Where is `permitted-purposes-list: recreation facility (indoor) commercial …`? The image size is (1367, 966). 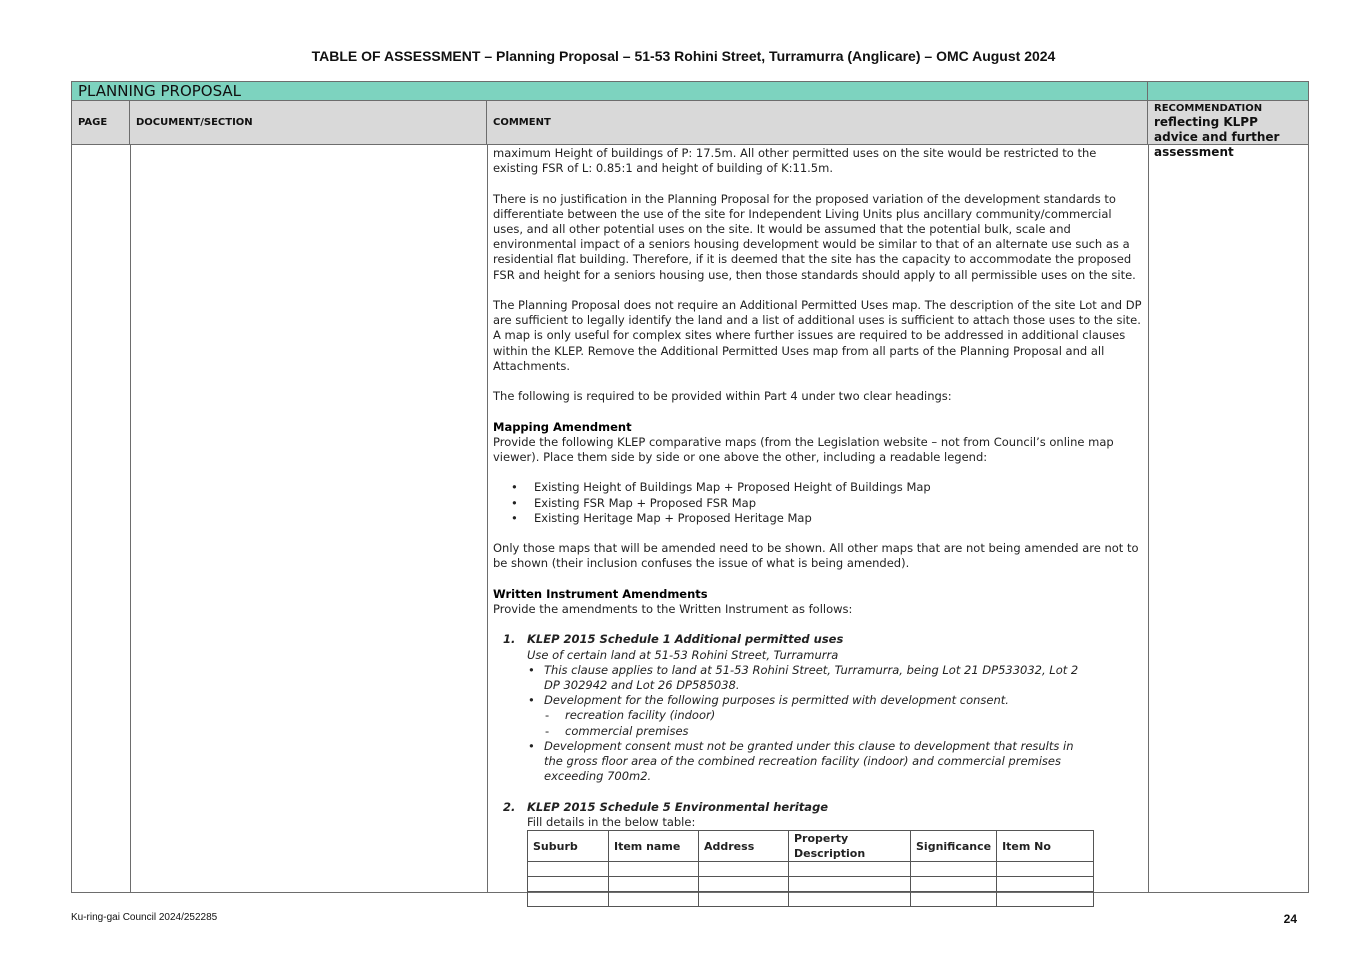
permitted-purposes-list: recreation facility (indoor) commercial … is located at coordinates (819, 723).